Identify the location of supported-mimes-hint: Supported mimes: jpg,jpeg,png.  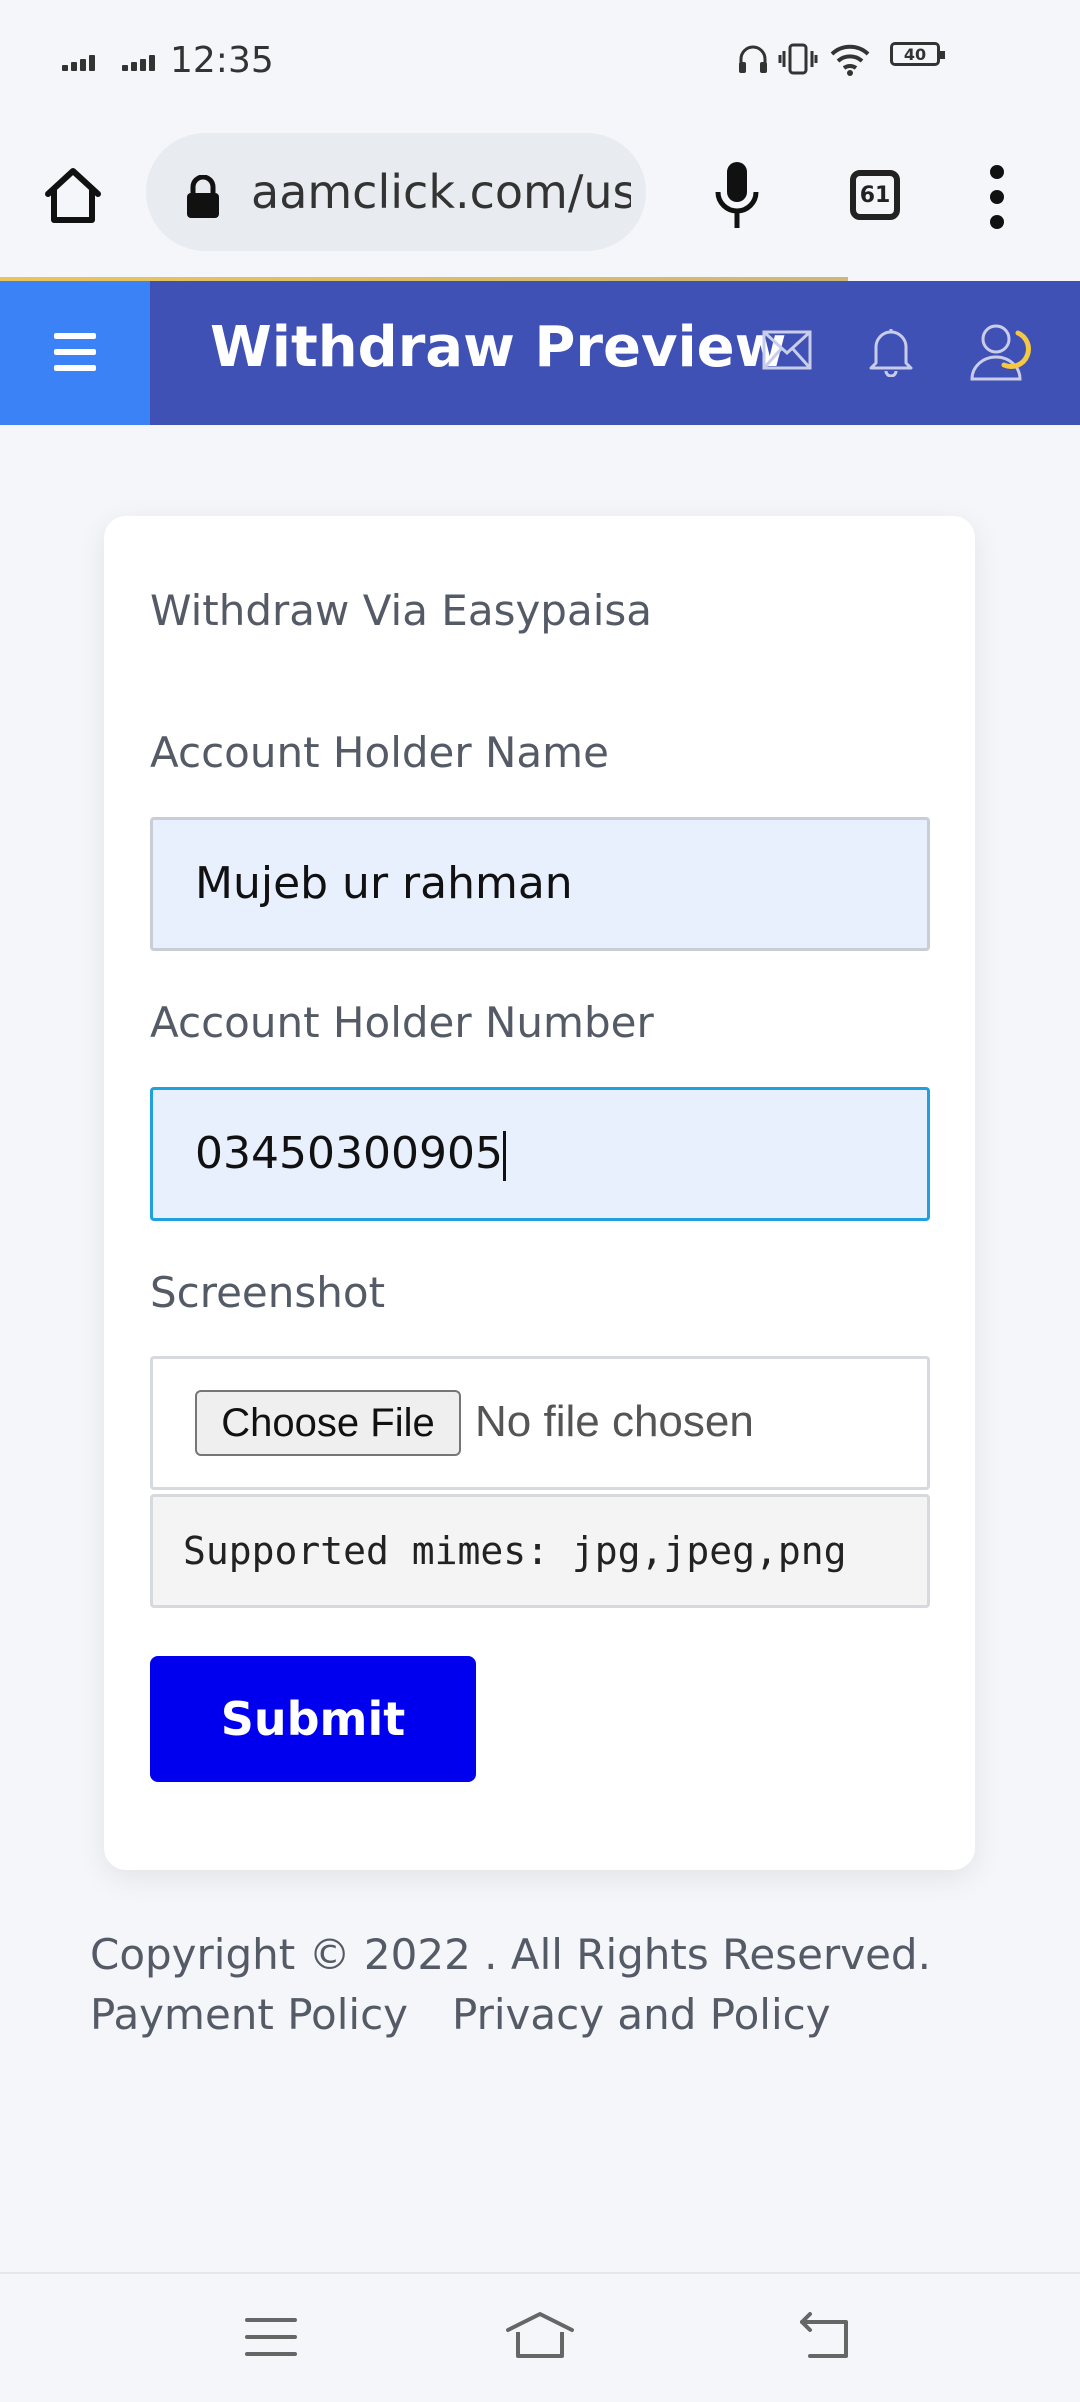
(540, 1551).